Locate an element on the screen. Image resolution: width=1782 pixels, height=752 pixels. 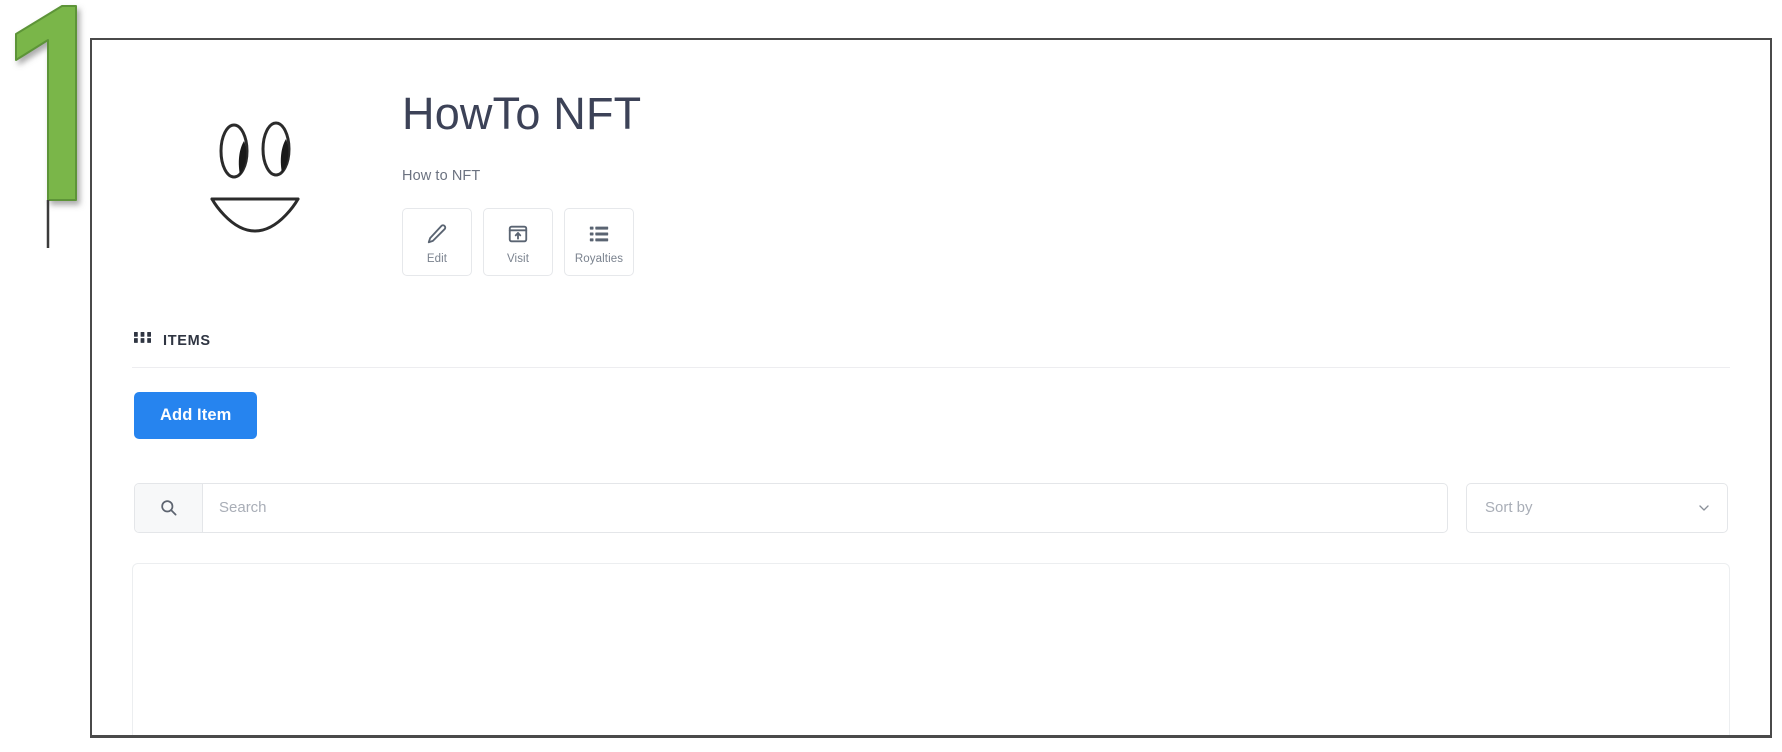
search-sort-row: Sort by is located at coordinates (931, 507).